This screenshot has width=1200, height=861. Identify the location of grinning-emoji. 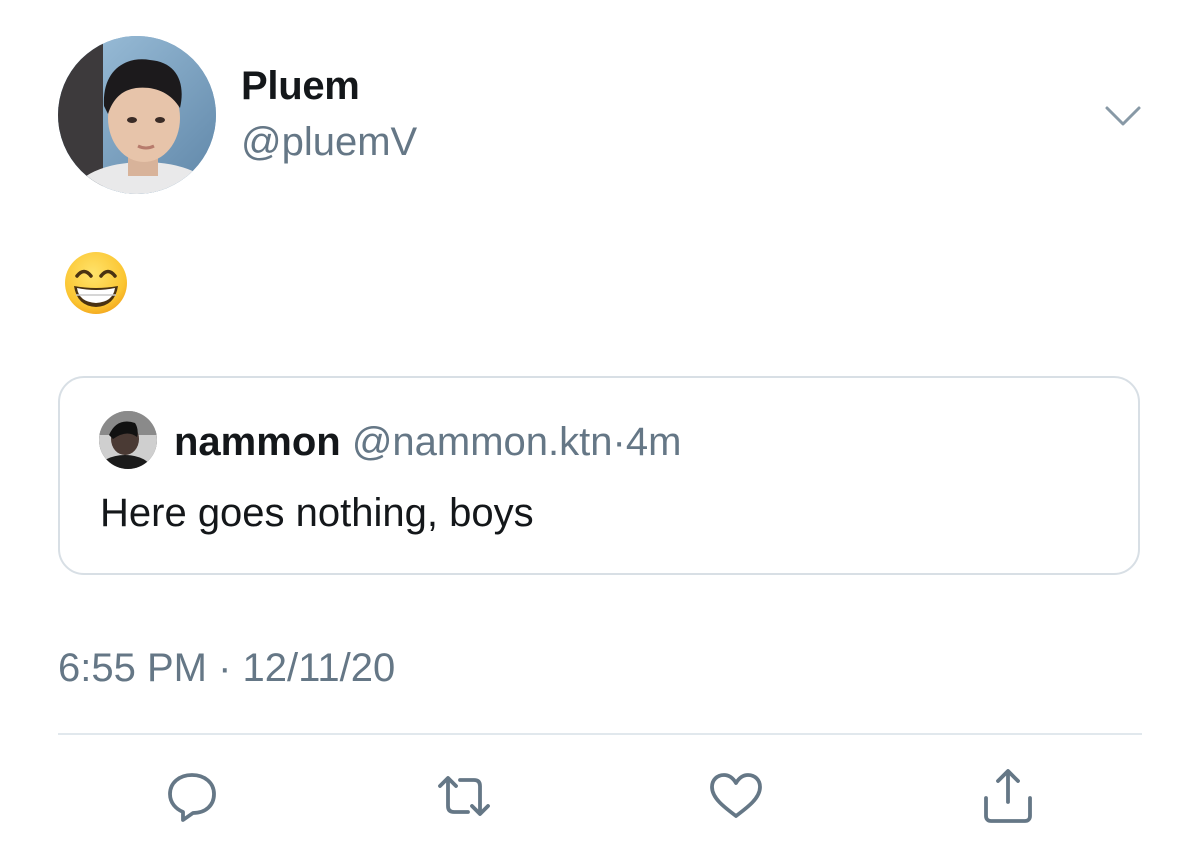
(96, 283).